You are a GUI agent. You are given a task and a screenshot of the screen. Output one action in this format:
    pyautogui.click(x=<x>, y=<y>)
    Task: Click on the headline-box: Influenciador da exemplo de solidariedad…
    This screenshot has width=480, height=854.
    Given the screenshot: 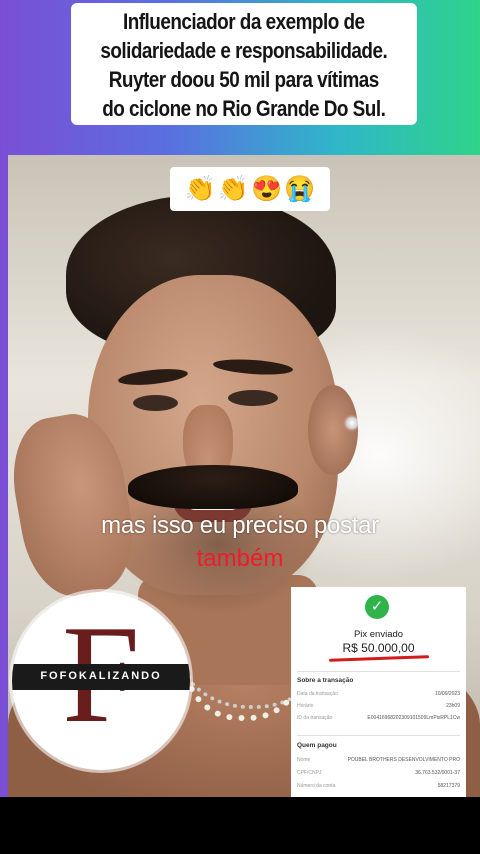 What is the action you would take?
    pyautogui.click(x=244, y=64)
    